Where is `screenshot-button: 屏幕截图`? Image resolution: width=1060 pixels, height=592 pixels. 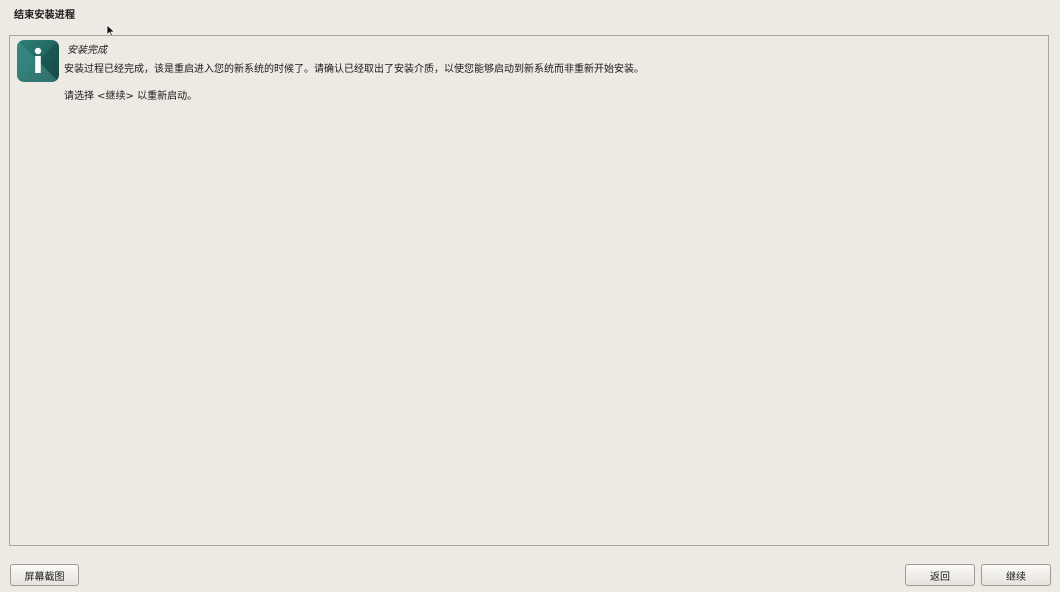 screenshot-button: 屏幕截图 is located at coordinates (44, 575).